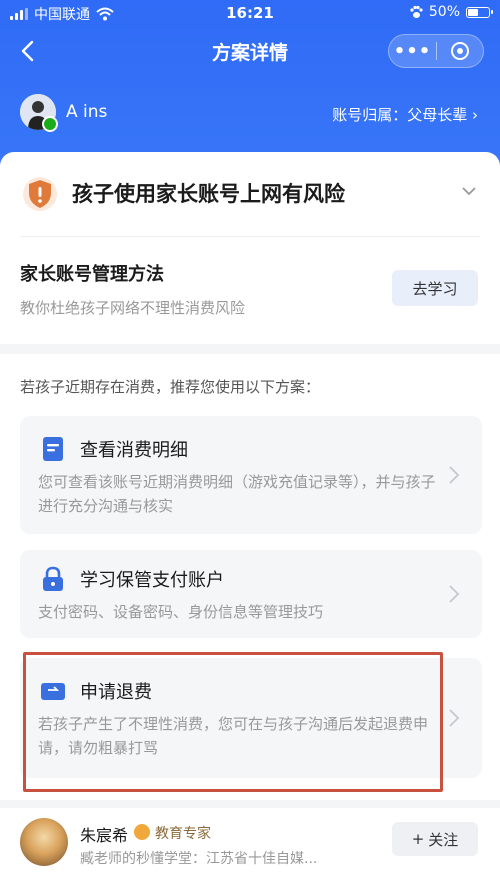  Describe the element at coordinates (444, 12) in the screenshot. I see `battery-label: 50%` at that location.